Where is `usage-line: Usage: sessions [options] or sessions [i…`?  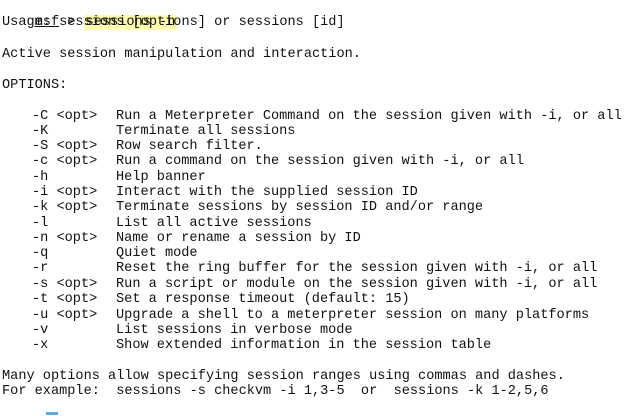 usage-line: Usage: sessions [options] or sessions [i… is located at coordinates (173, 22).